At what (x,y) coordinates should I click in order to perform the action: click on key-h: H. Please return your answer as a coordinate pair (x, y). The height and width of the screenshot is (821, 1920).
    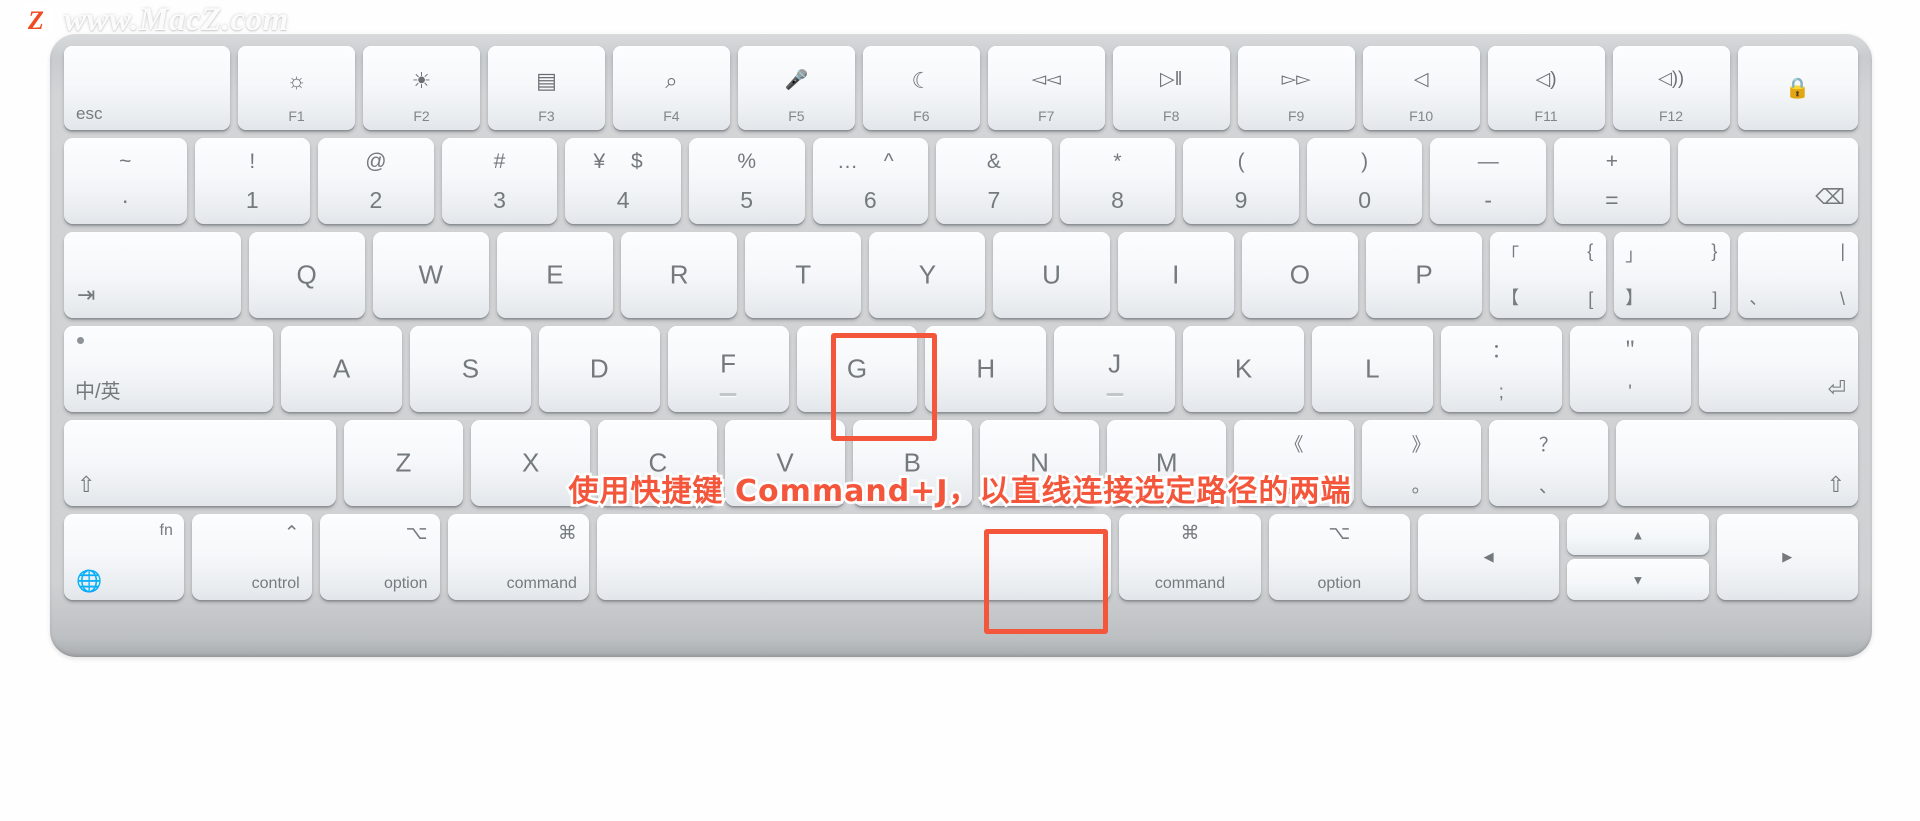
    Looking at the image, I should click on (986, 369).